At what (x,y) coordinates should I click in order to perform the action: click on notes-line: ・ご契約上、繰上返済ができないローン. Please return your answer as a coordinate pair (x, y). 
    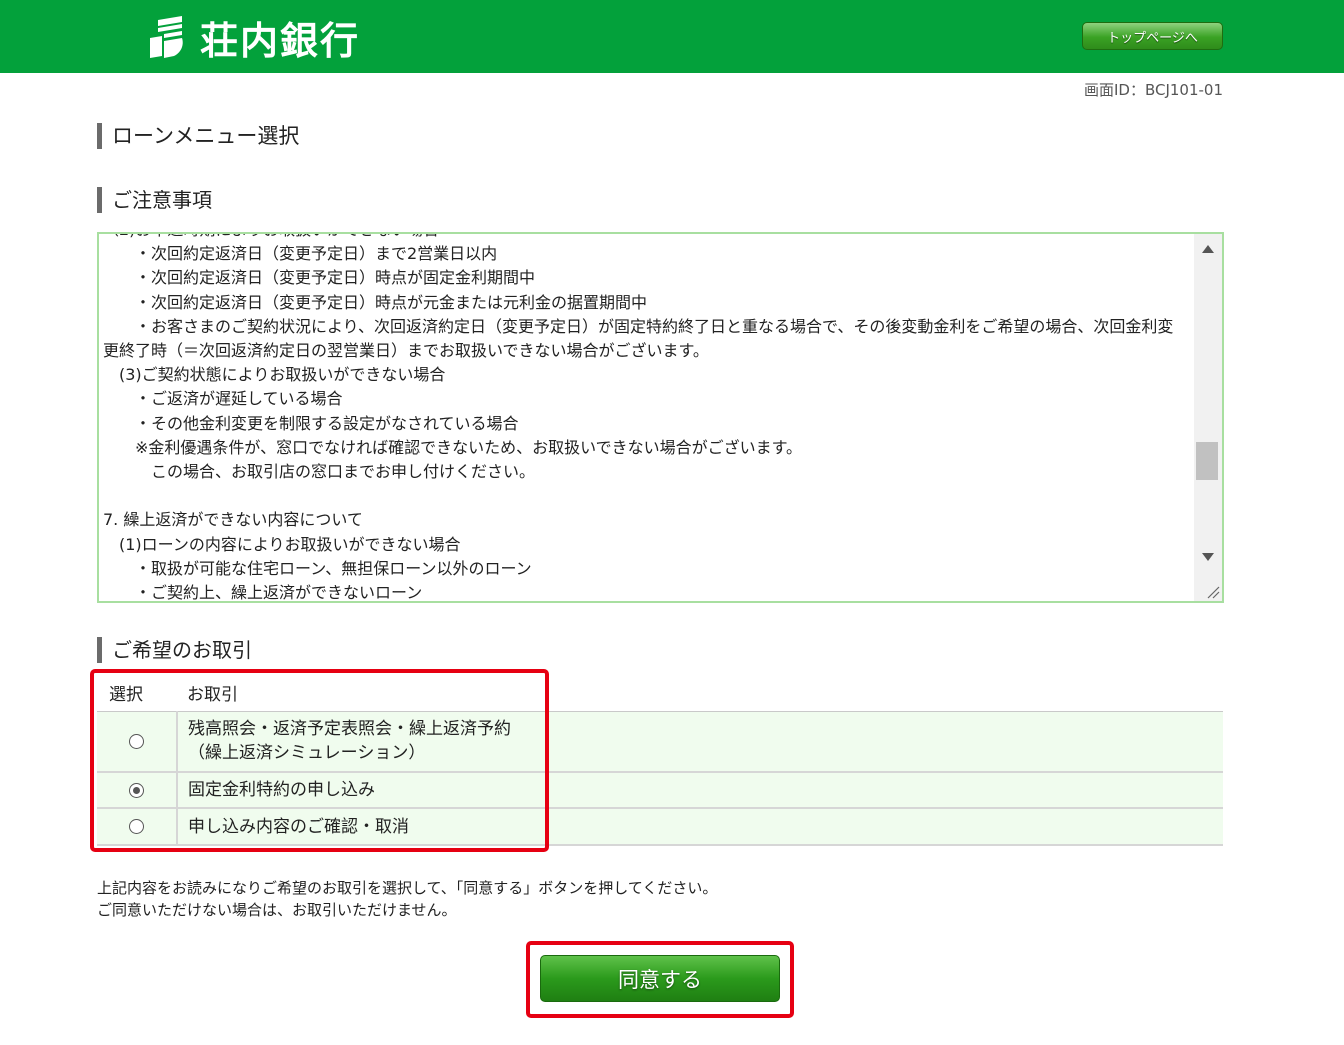
    Looking at the image, I should click on (263, 593).